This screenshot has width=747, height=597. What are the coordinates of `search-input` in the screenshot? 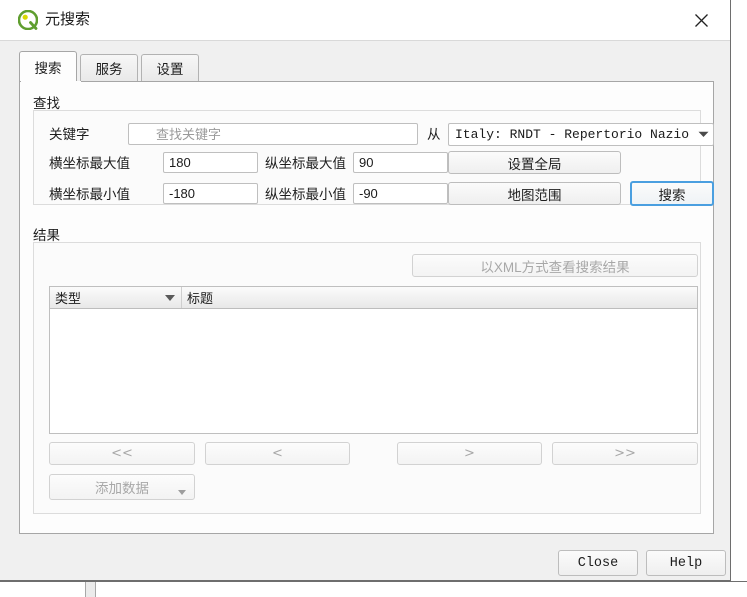 It's located at (273, 134).